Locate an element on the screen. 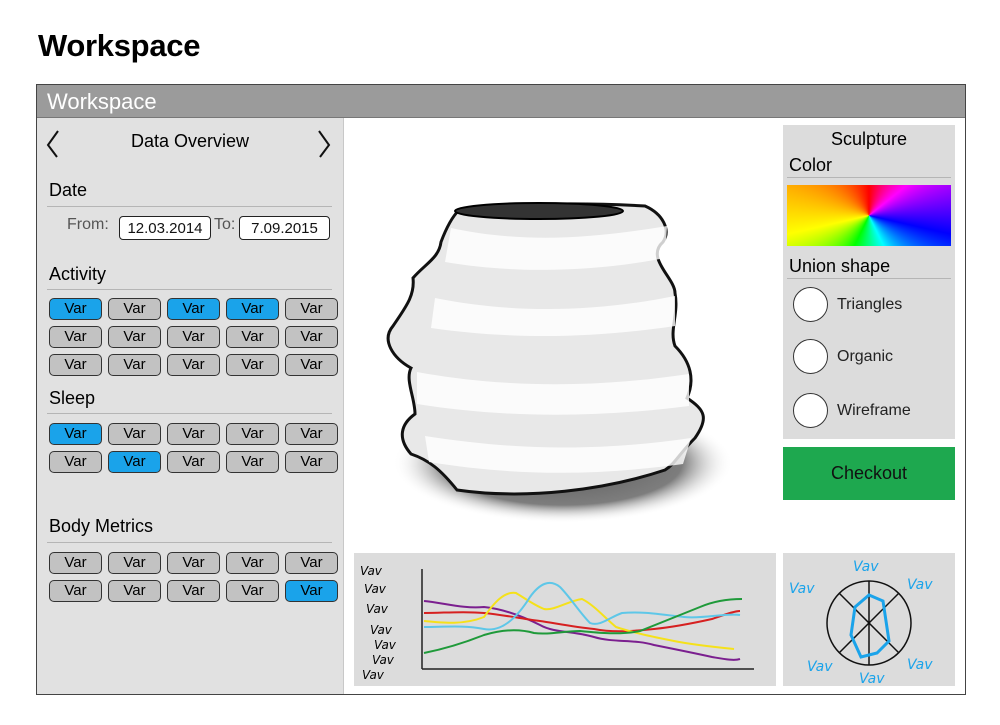 The height and width of the screenshot is (725, 1000). sleep-divider is located at coordinates (189, 413).